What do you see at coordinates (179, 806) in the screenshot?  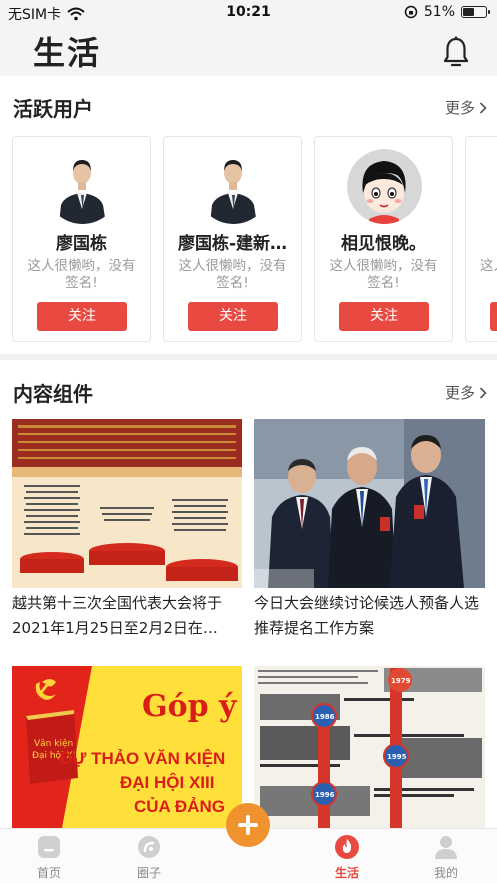 I see `poster-line3: CỦA ĐẢNG` at bounding box center [179, 806].